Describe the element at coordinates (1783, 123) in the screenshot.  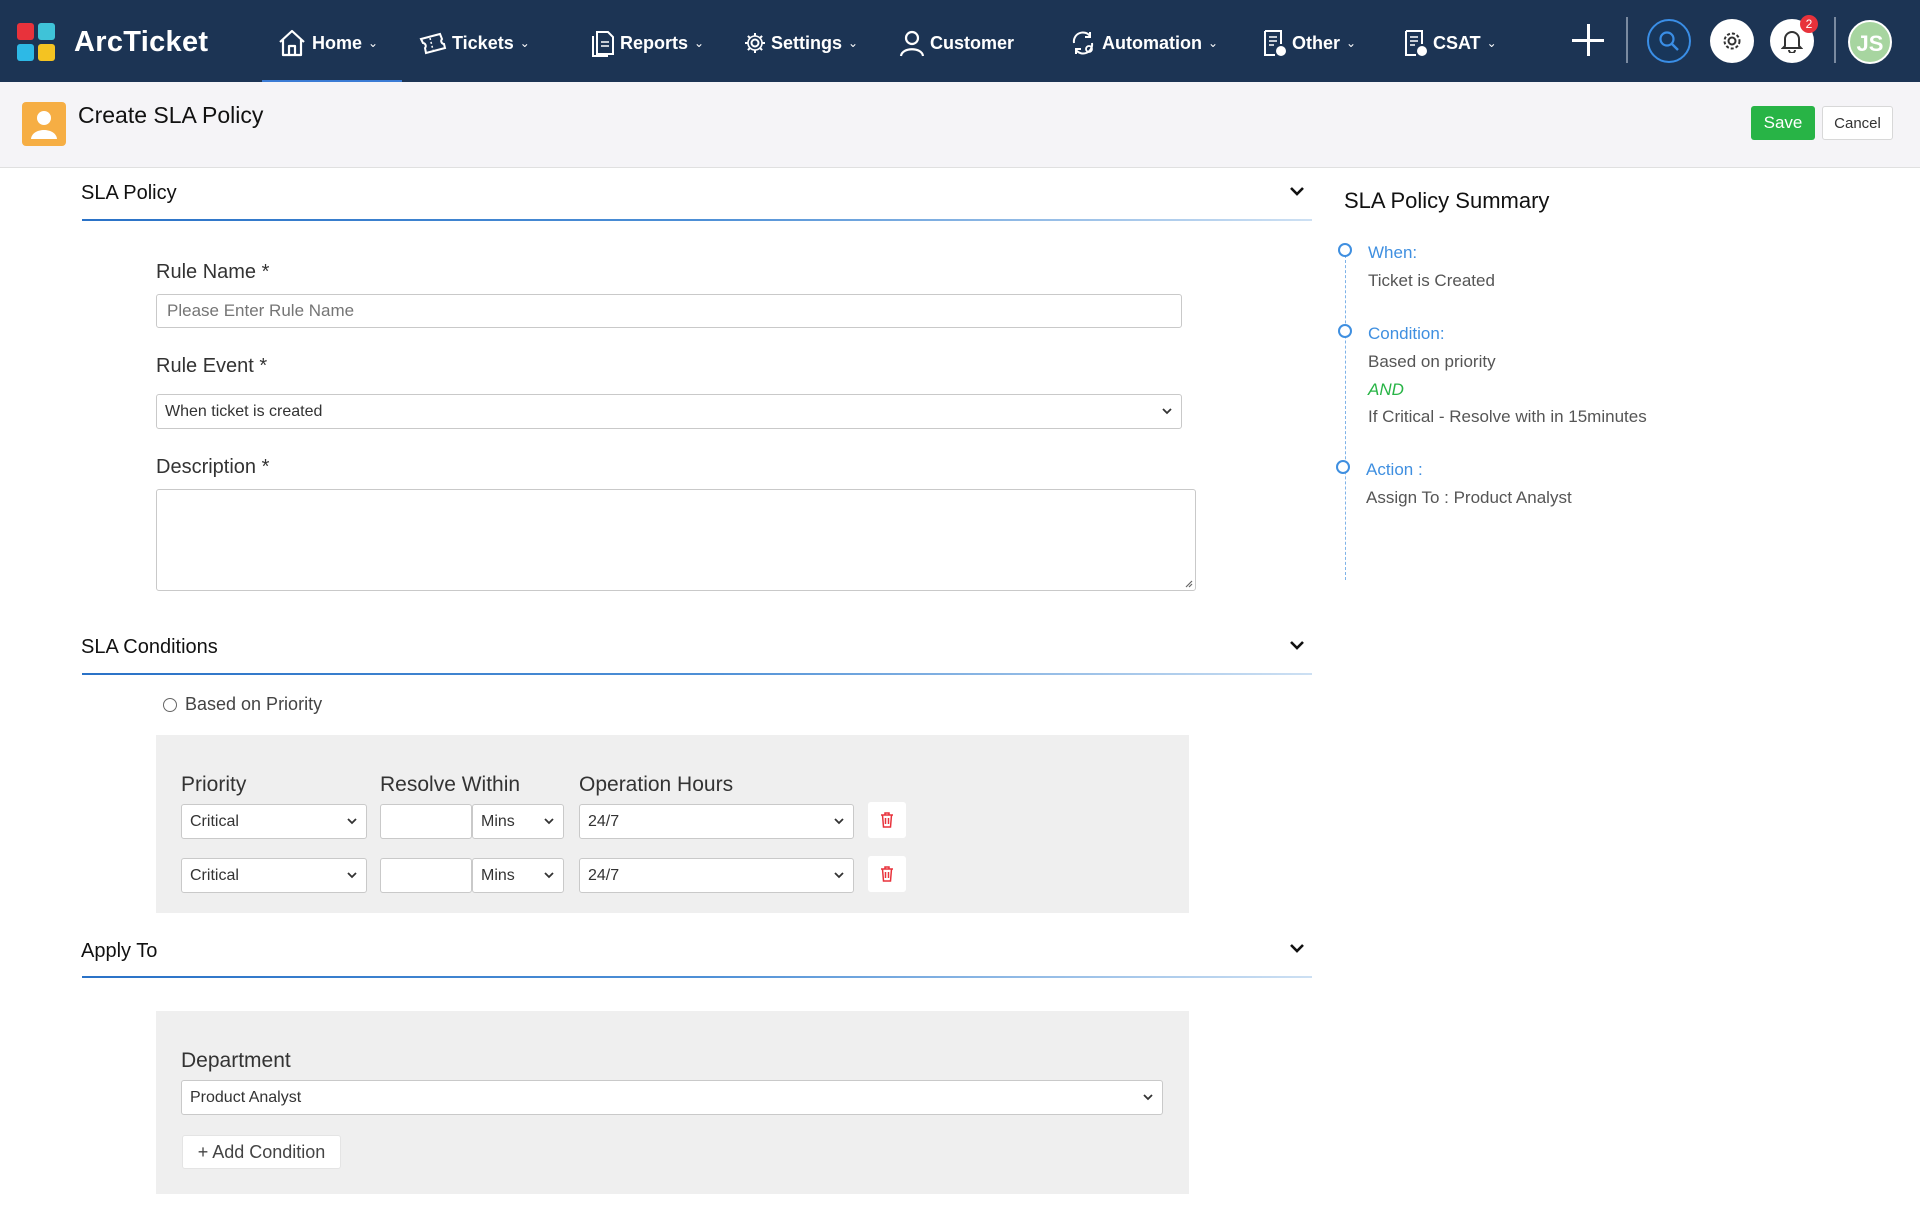
I see `save-button: Save` at that location.